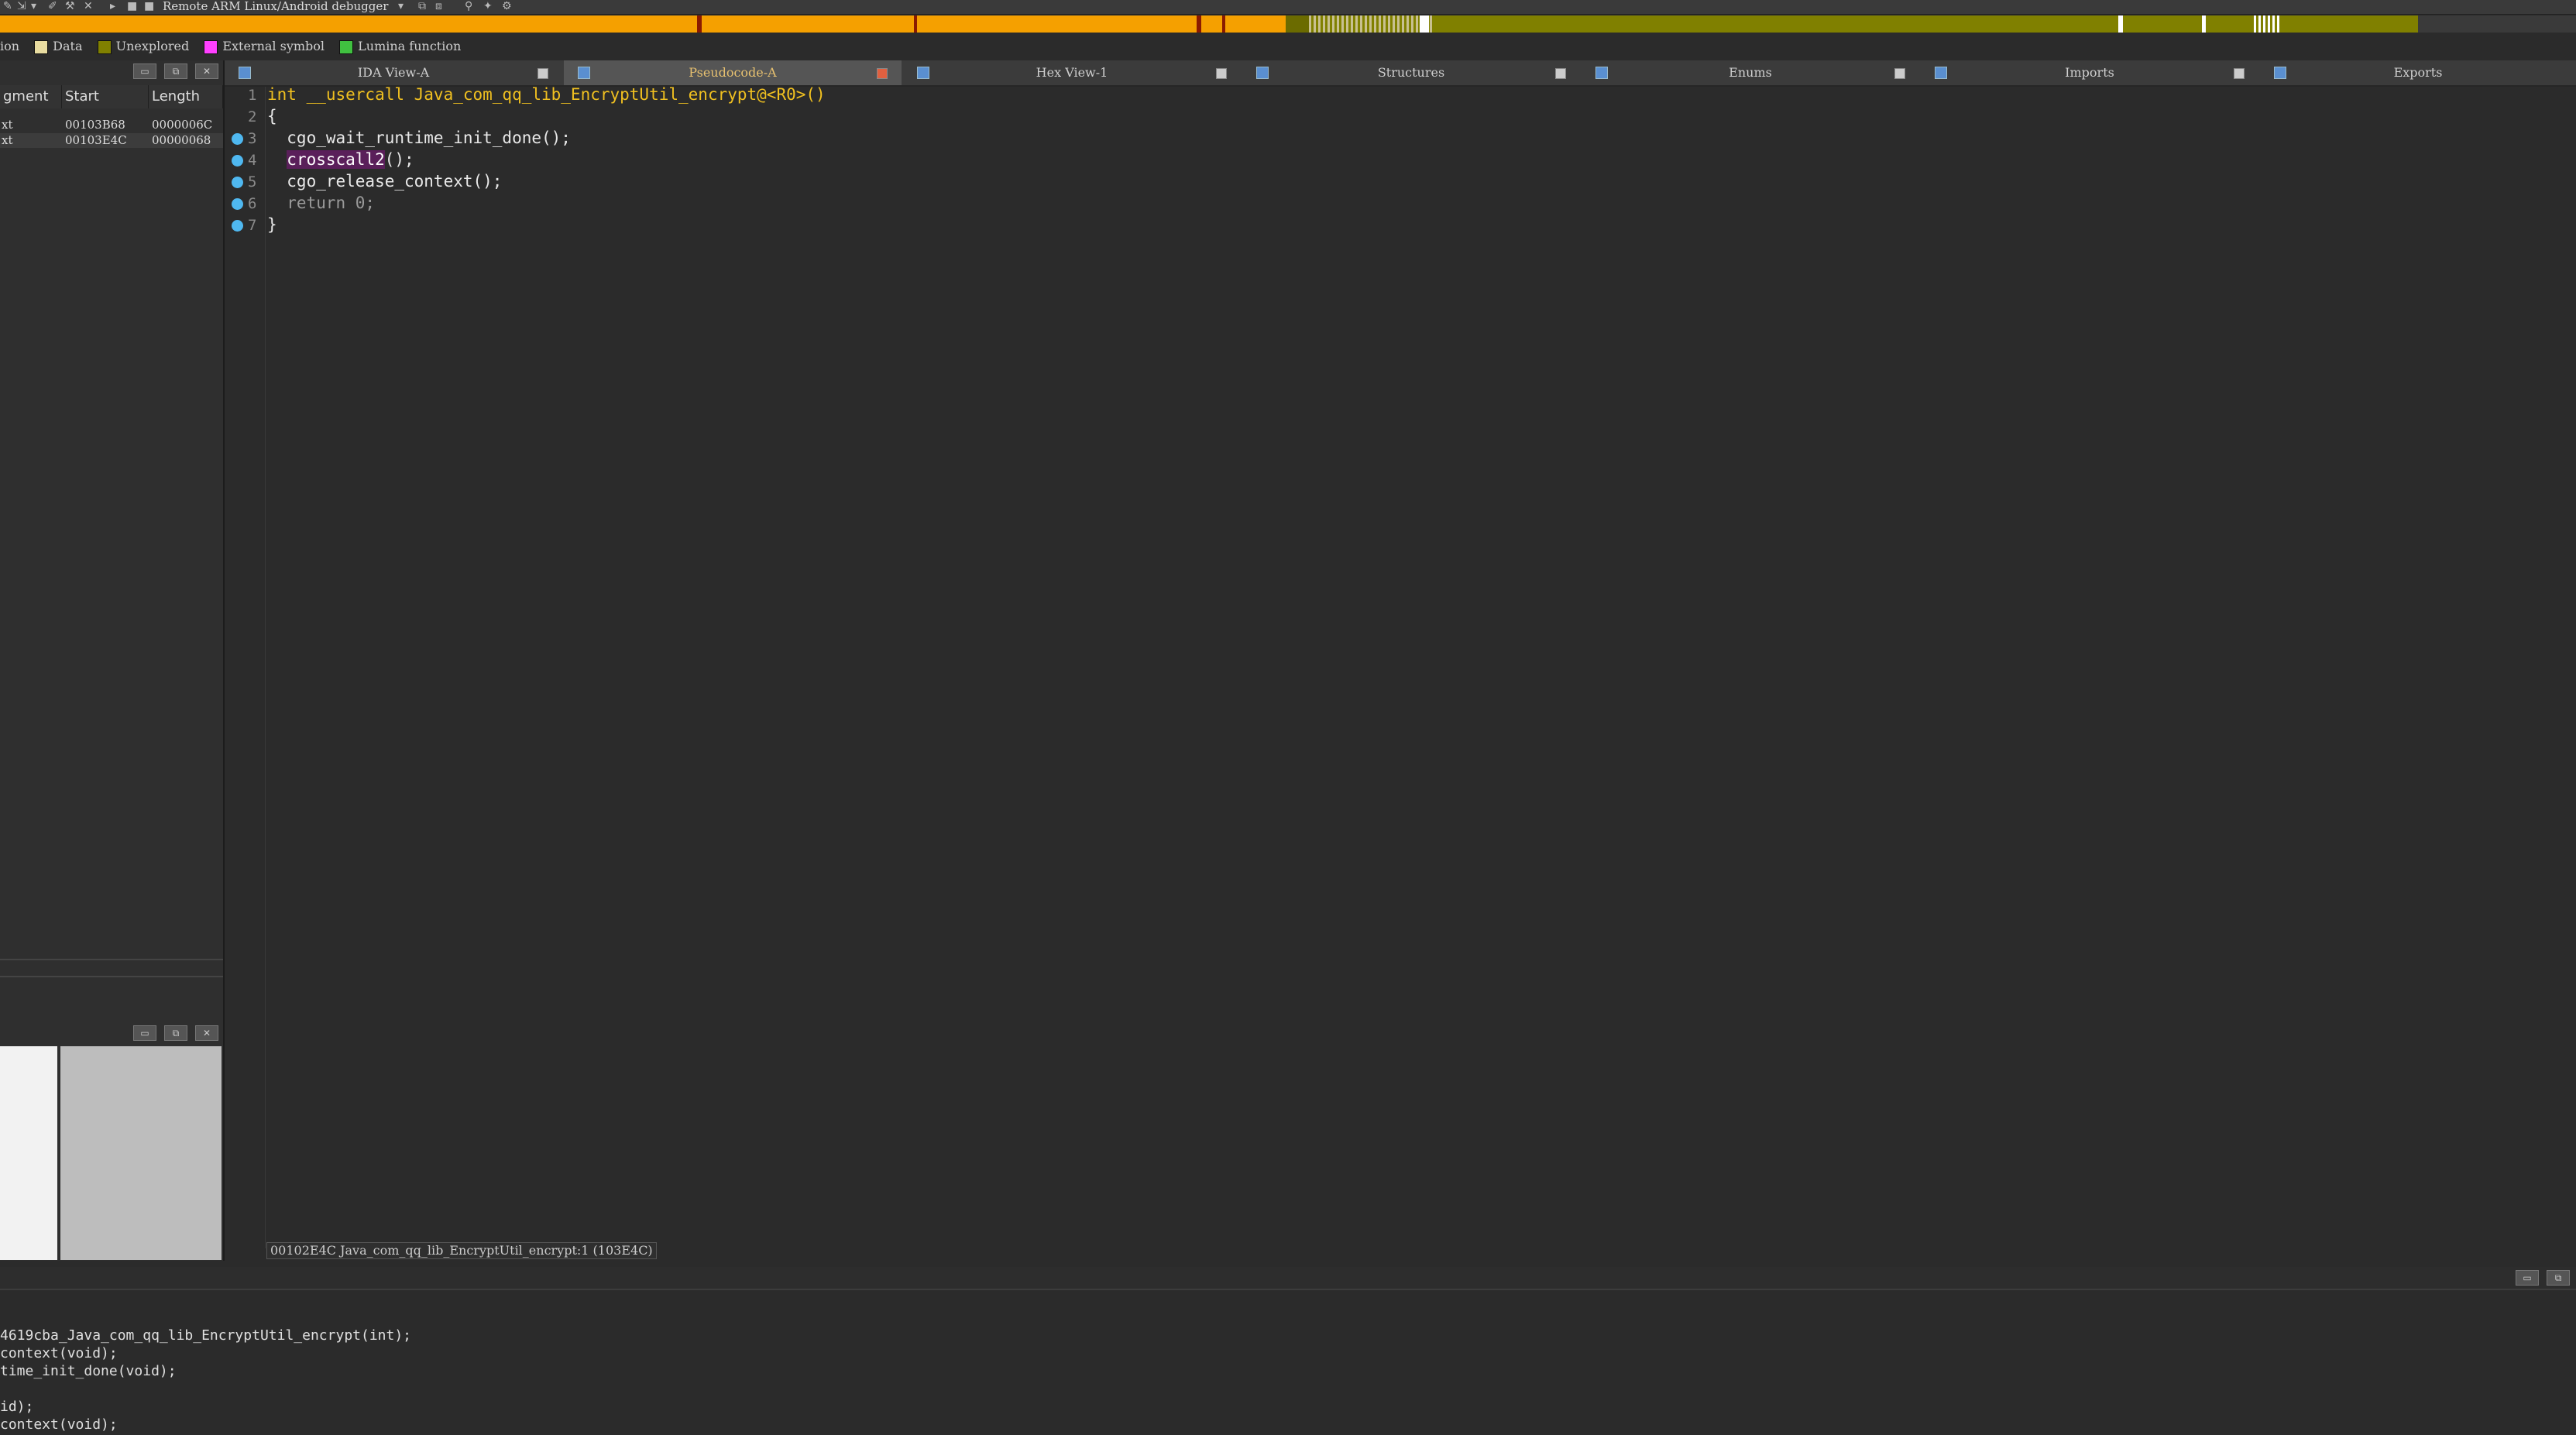 This screenshot has height=1435, width=2576. What do you see at coordinates (152, 46) in the screenshot?
I see `legend-label: Unexplored` at bounding box center [152, 46].